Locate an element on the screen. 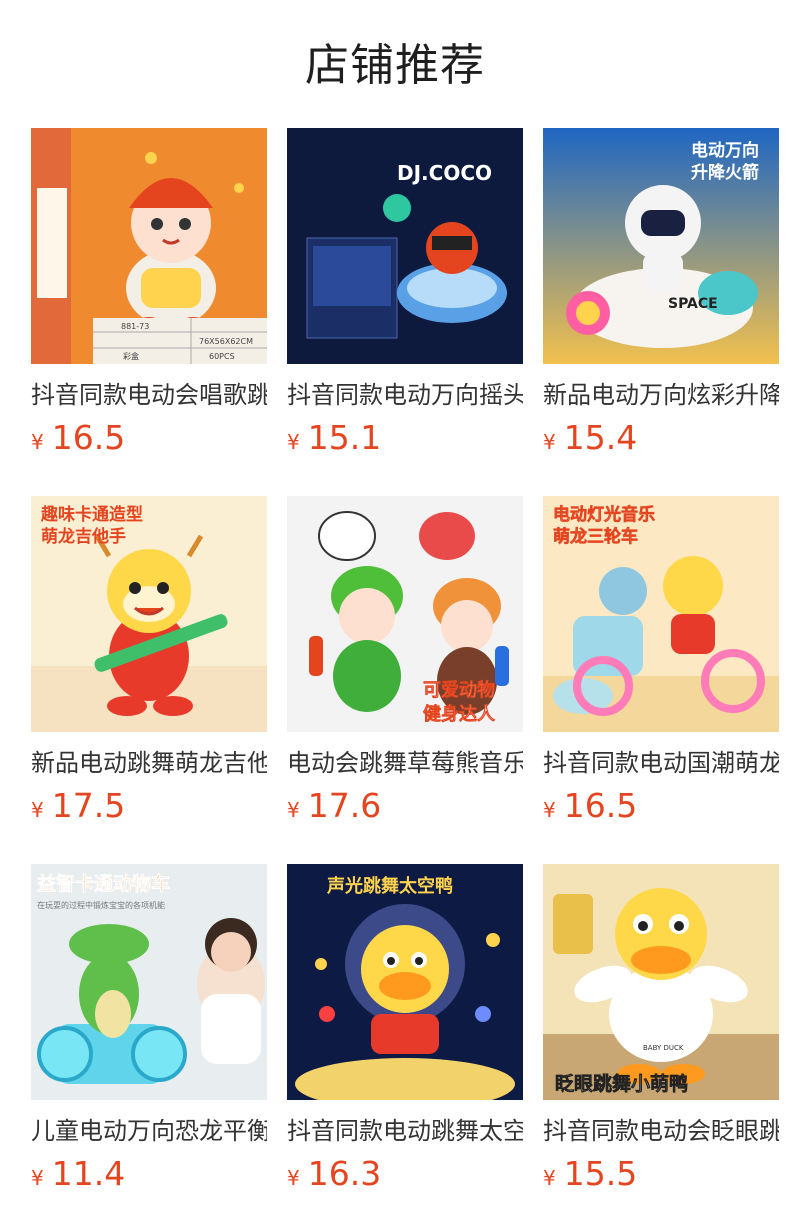 The image size is (790, 1232). product-image: 益智卡通动物车 在玩耍的过程中锻炼宝宝的各项机能 is located at coordinates (149, 982).